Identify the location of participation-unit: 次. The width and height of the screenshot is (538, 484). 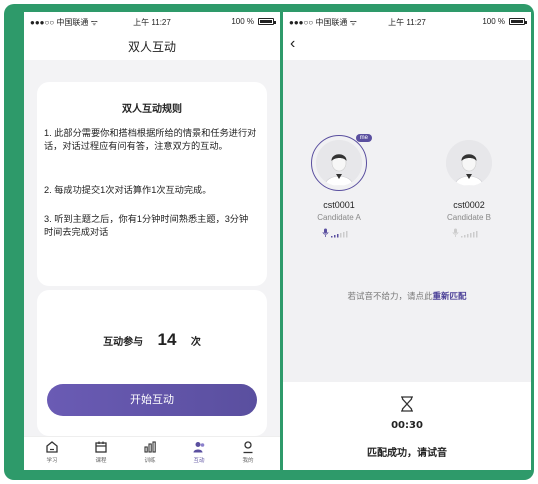
(195, 342).